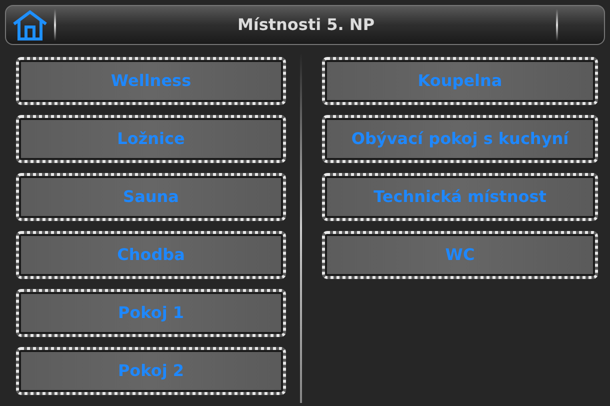 The image size is (610, 406). I want to click on room-button: Pokoj 1, so click(151, 313).